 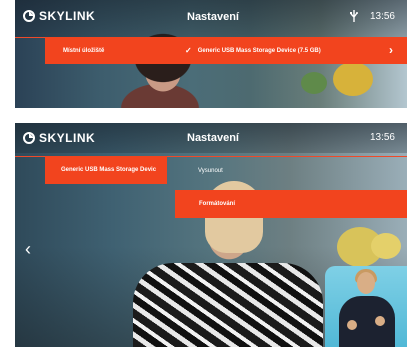 What do you see at coordinates (28, 249) in the screenshot?
I see `chevron-left-icon: ‹` at bounding box center [28, 249].